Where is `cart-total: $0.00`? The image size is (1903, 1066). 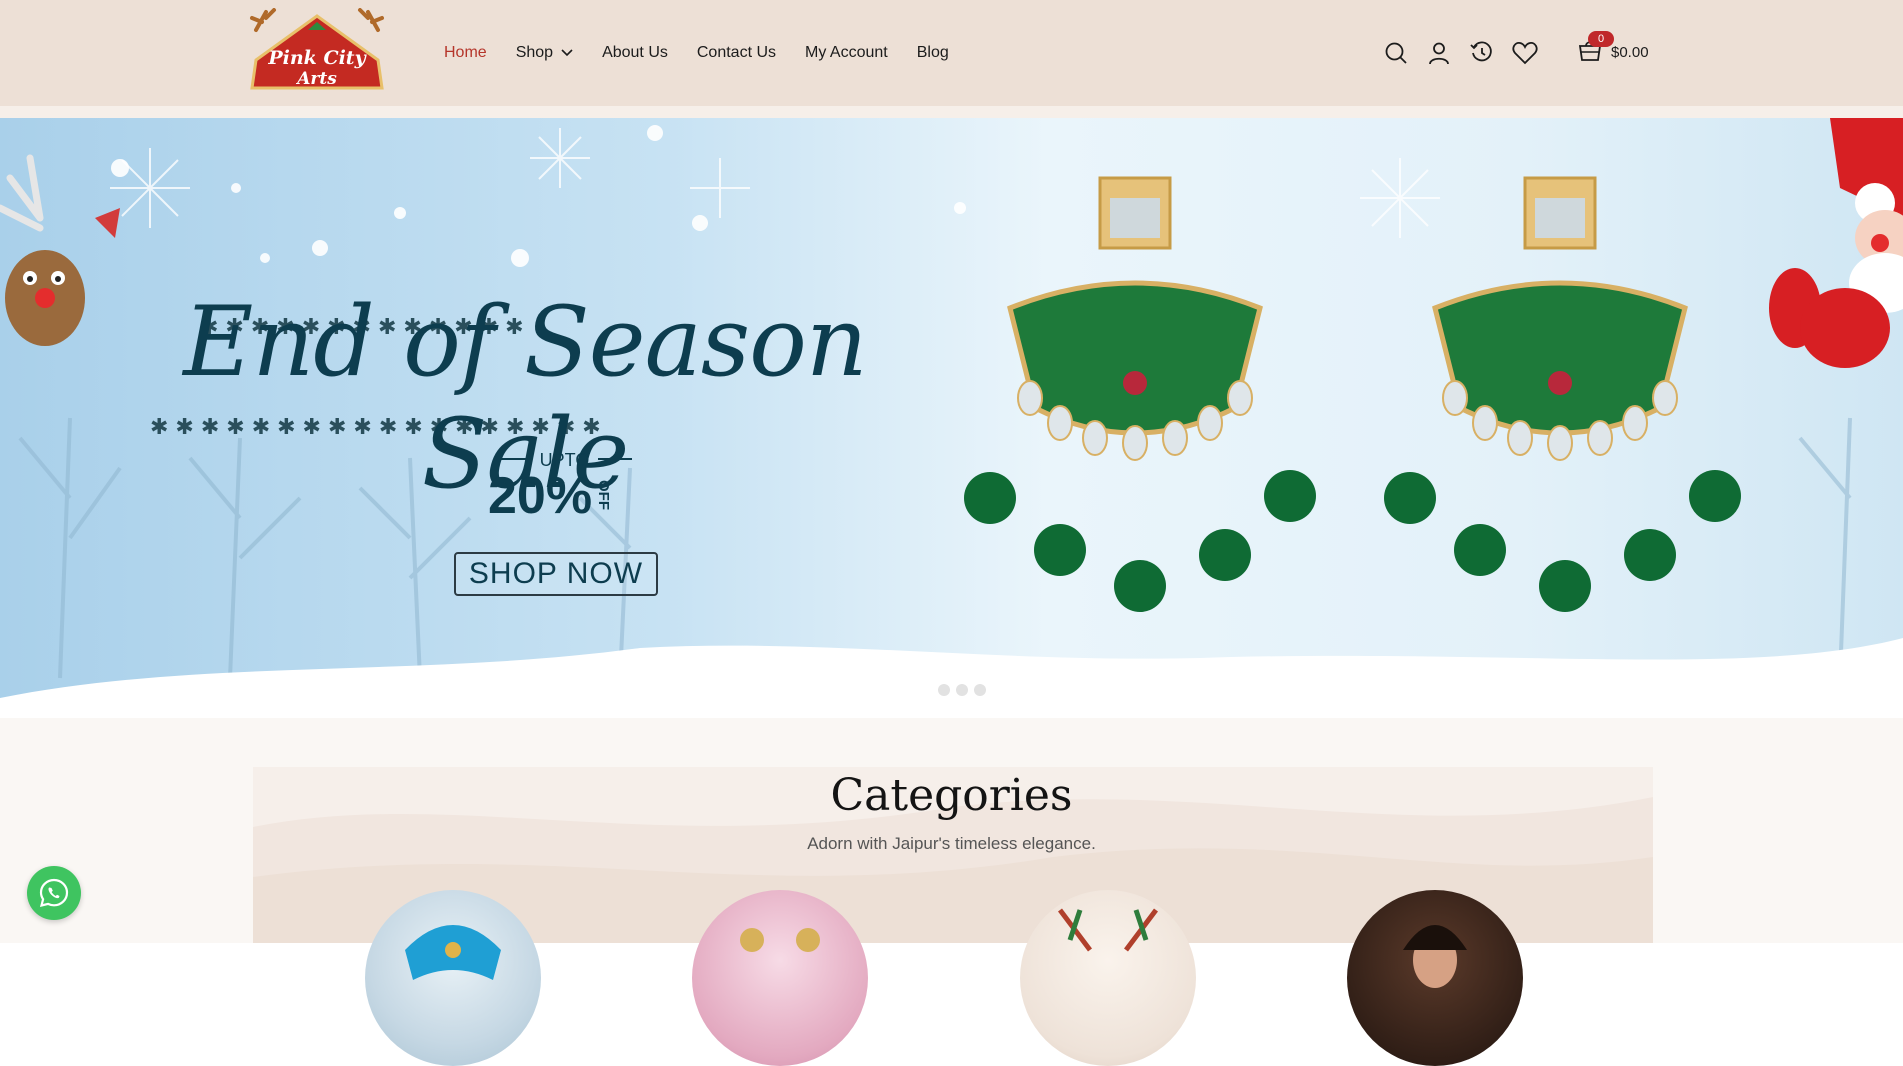
cart-total: $0.00 is located at coordinates (1630, 52).